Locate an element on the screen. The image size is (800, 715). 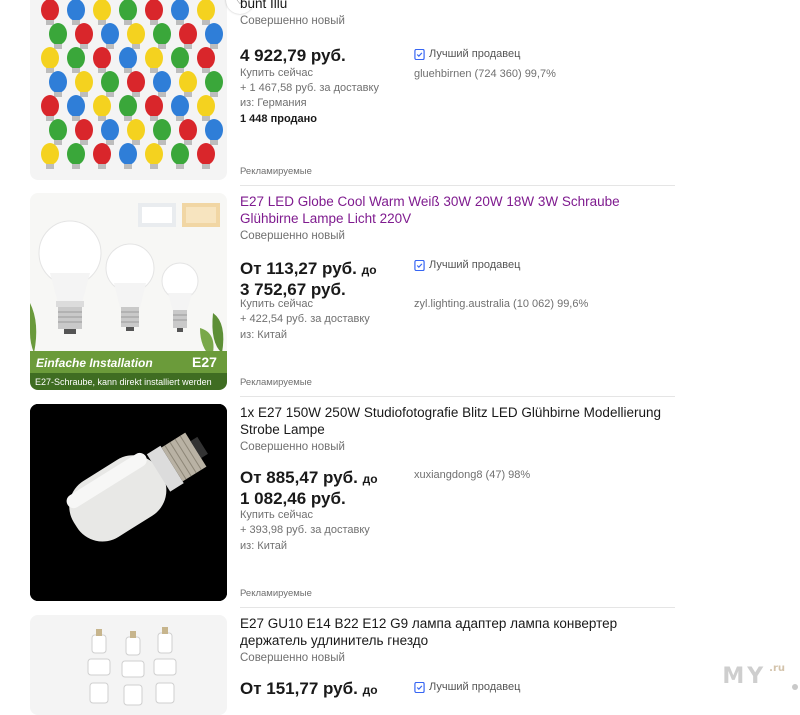
seller-info: zyl.lighting.australia (10 062) 99,6% is located at coordinates (501, 304).